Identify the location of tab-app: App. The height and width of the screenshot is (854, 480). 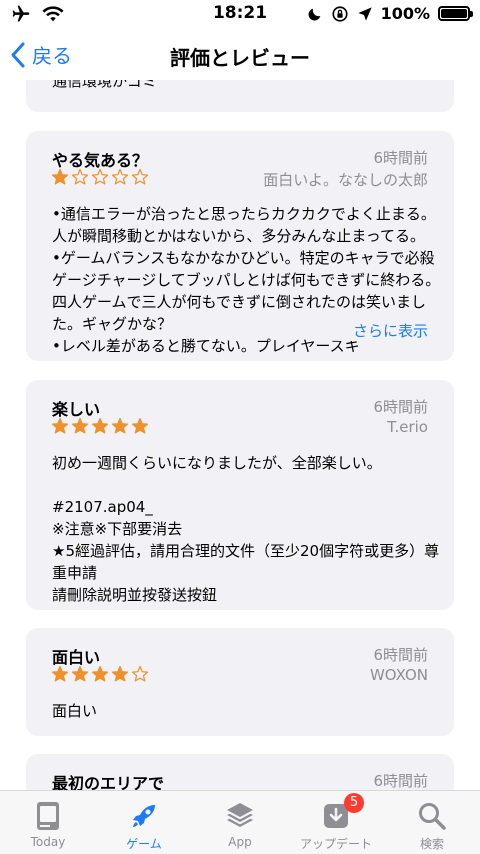
(240, 822).